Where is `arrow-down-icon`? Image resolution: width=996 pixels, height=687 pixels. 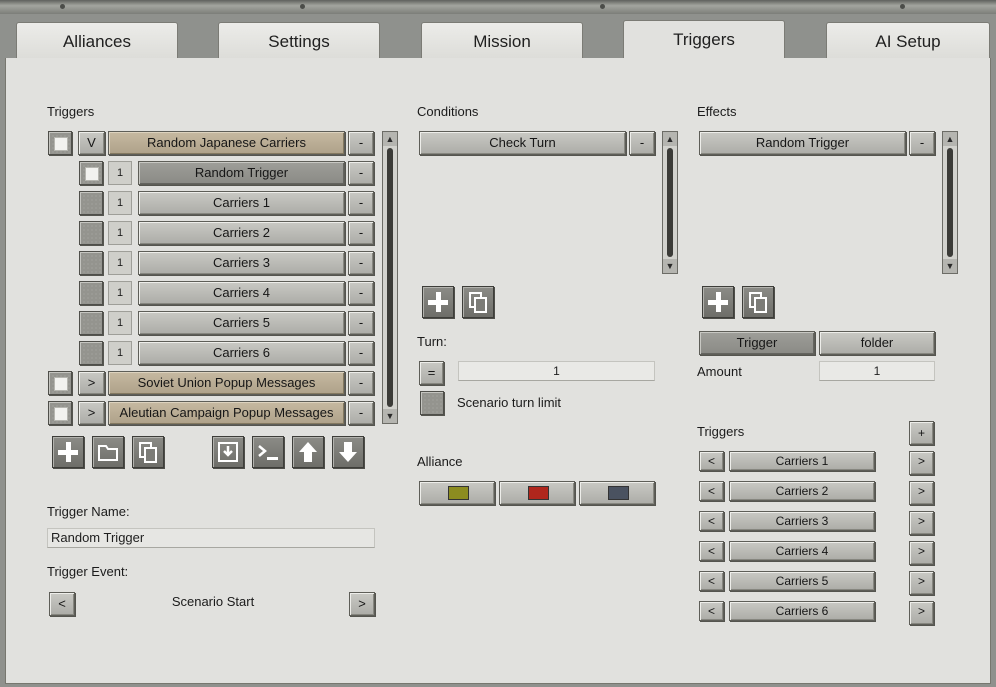 arrow-down-icon is located at coordinates (348, 452).